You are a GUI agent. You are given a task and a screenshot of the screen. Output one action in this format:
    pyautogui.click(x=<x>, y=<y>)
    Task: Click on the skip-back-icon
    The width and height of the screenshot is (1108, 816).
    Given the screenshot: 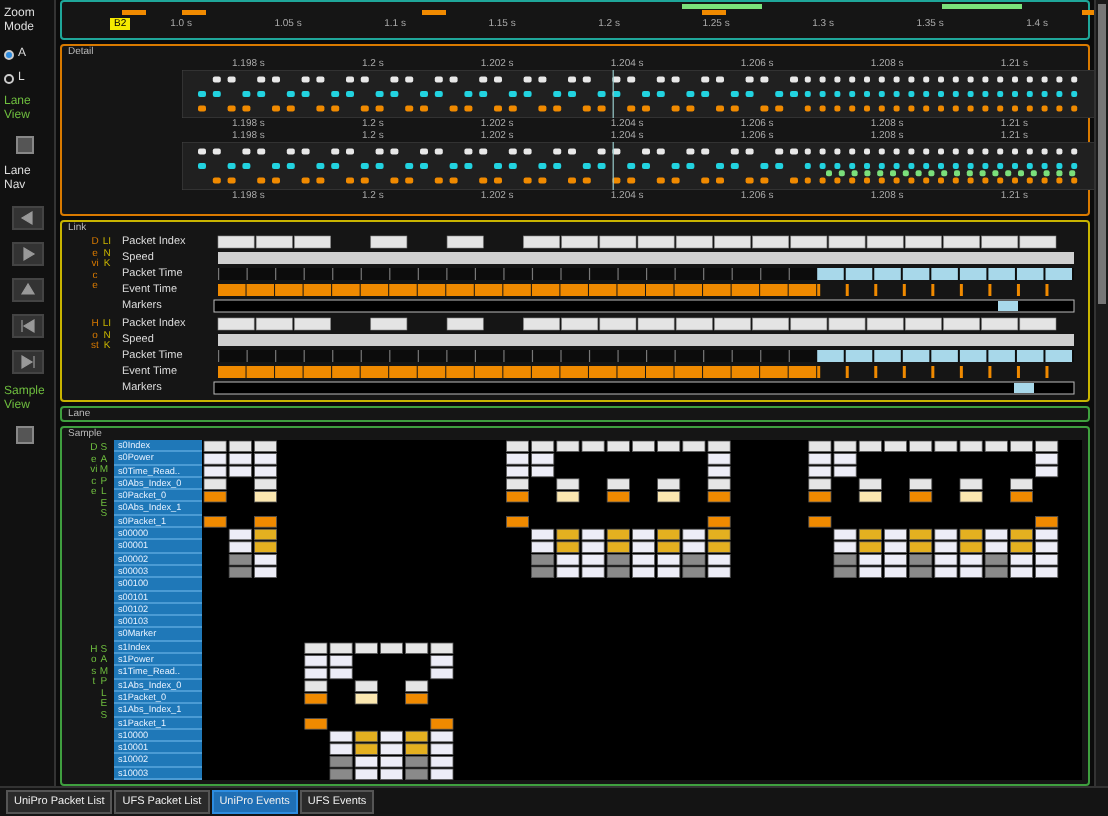 What is the action you would take?
    pyautogui.click(x=28, y=326)
    